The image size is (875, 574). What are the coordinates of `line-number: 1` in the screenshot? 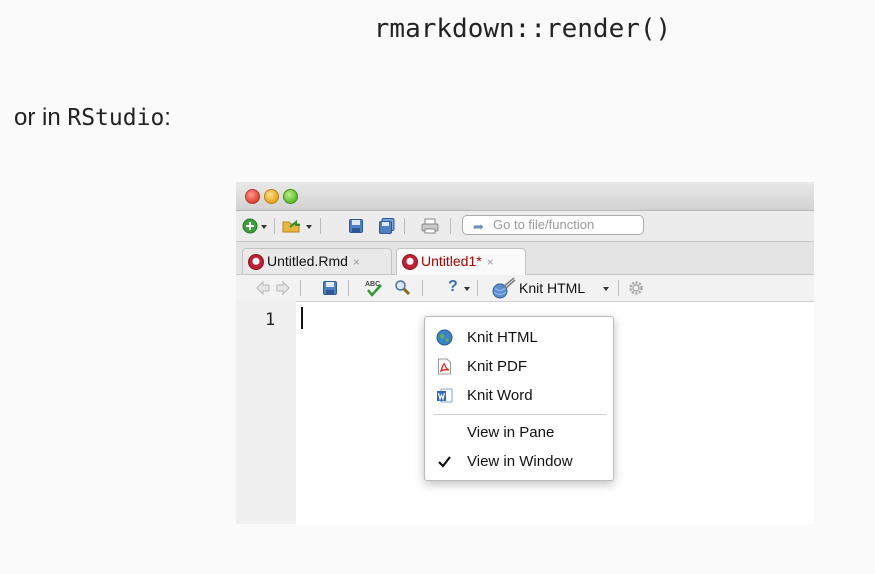 It's located at (270, 320).